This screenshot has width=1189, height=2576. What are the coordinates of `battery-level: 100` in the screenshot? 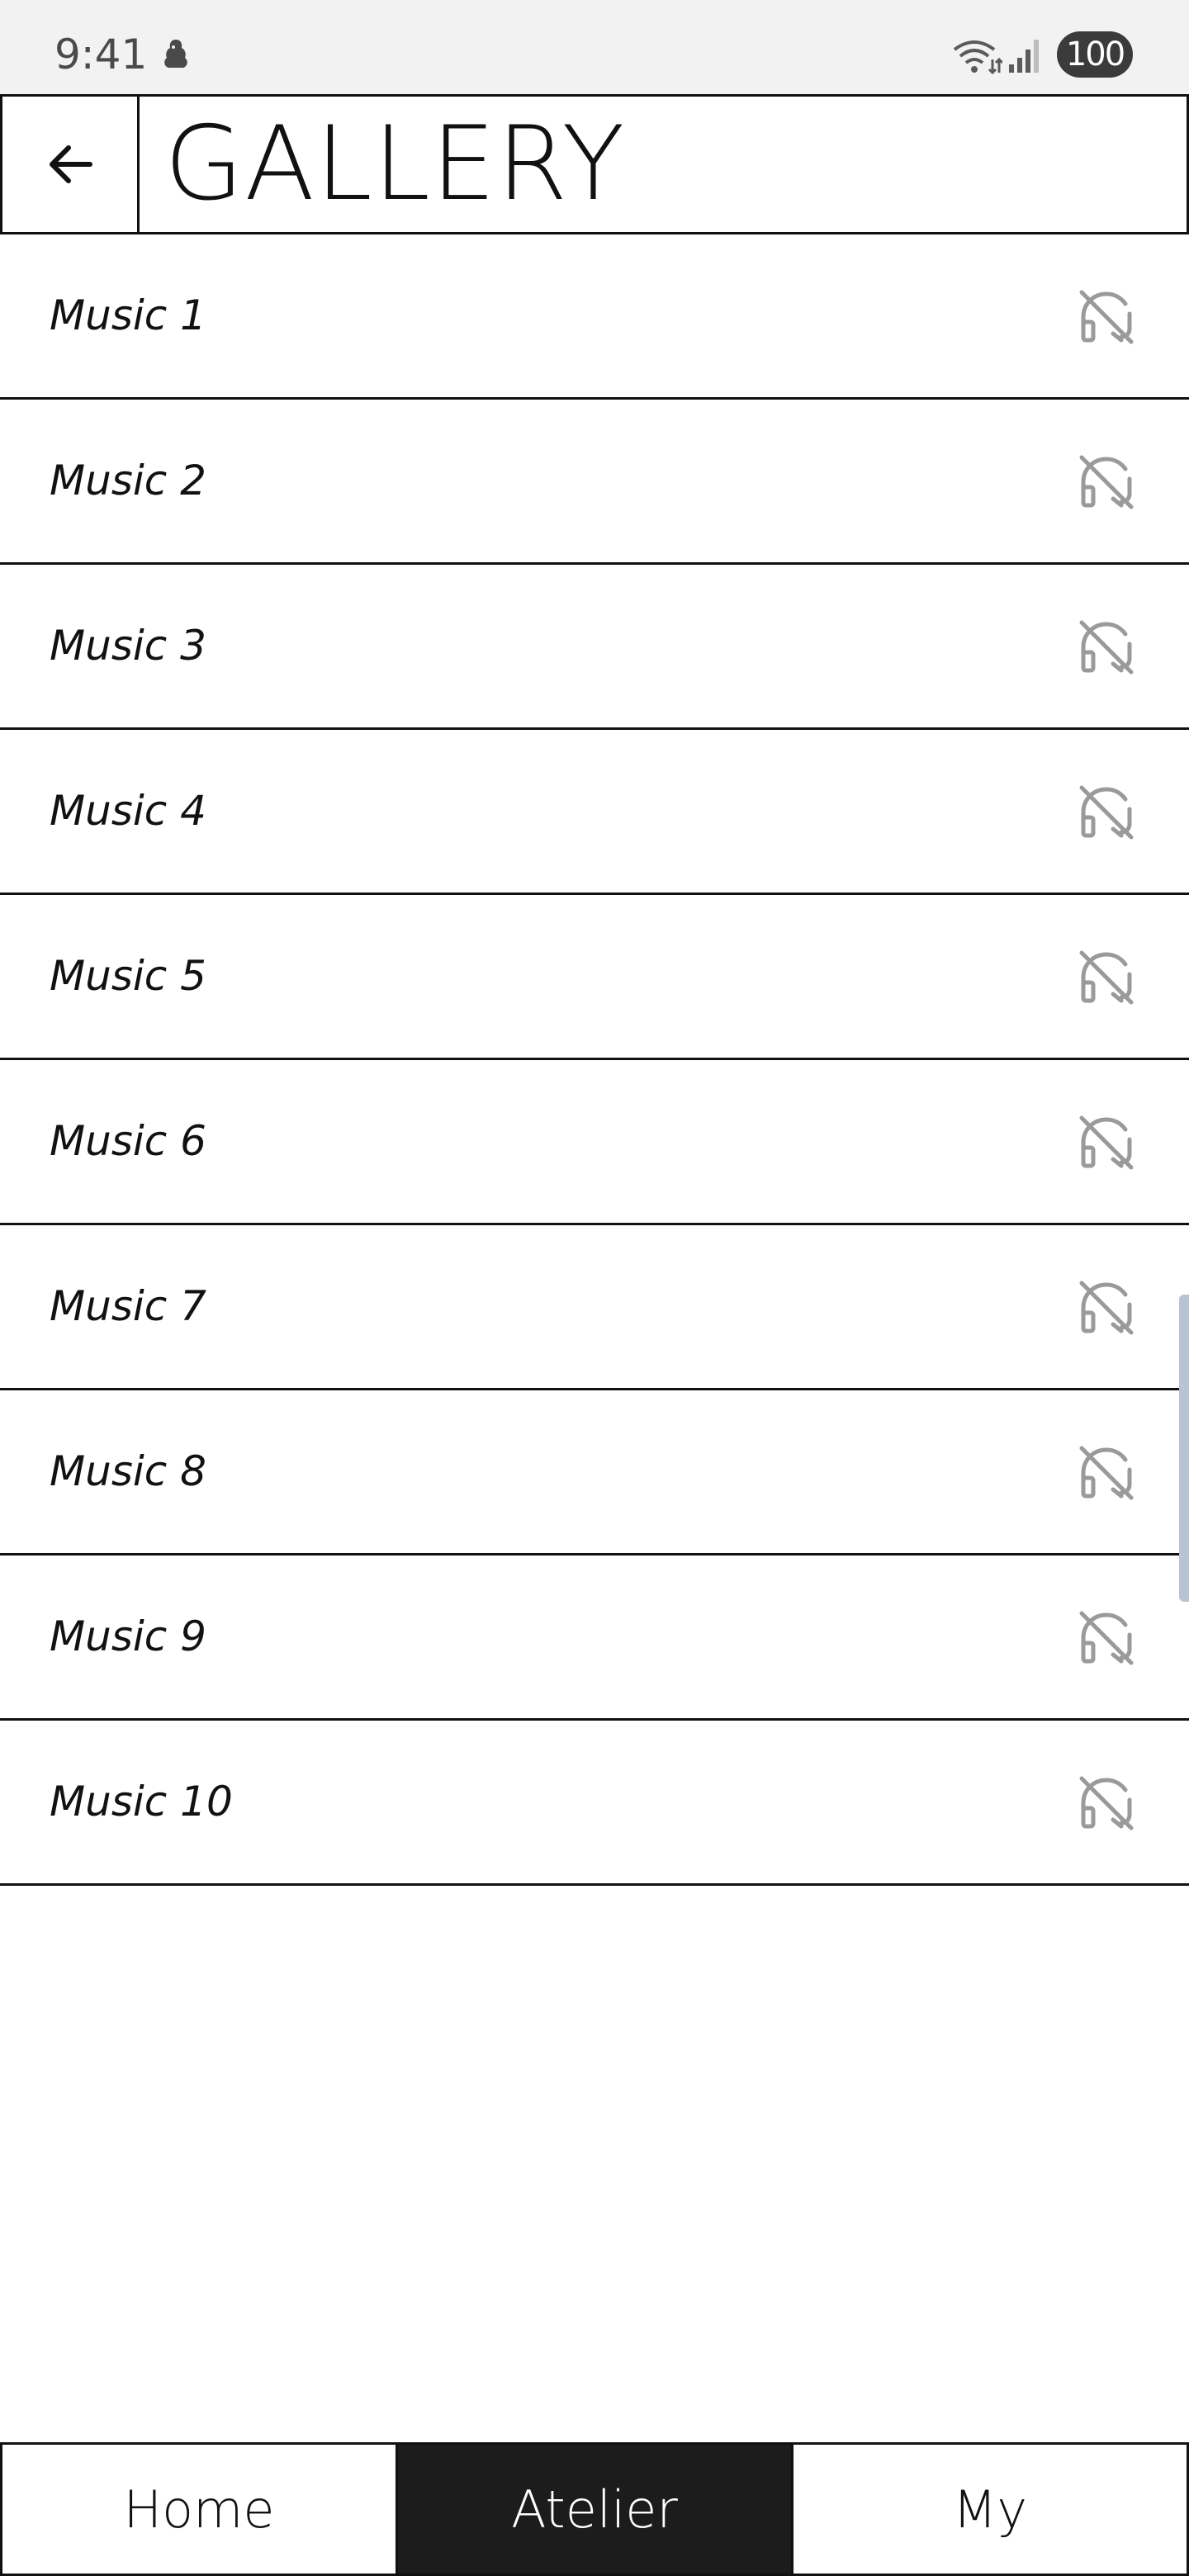 It's located at (1095, 54).